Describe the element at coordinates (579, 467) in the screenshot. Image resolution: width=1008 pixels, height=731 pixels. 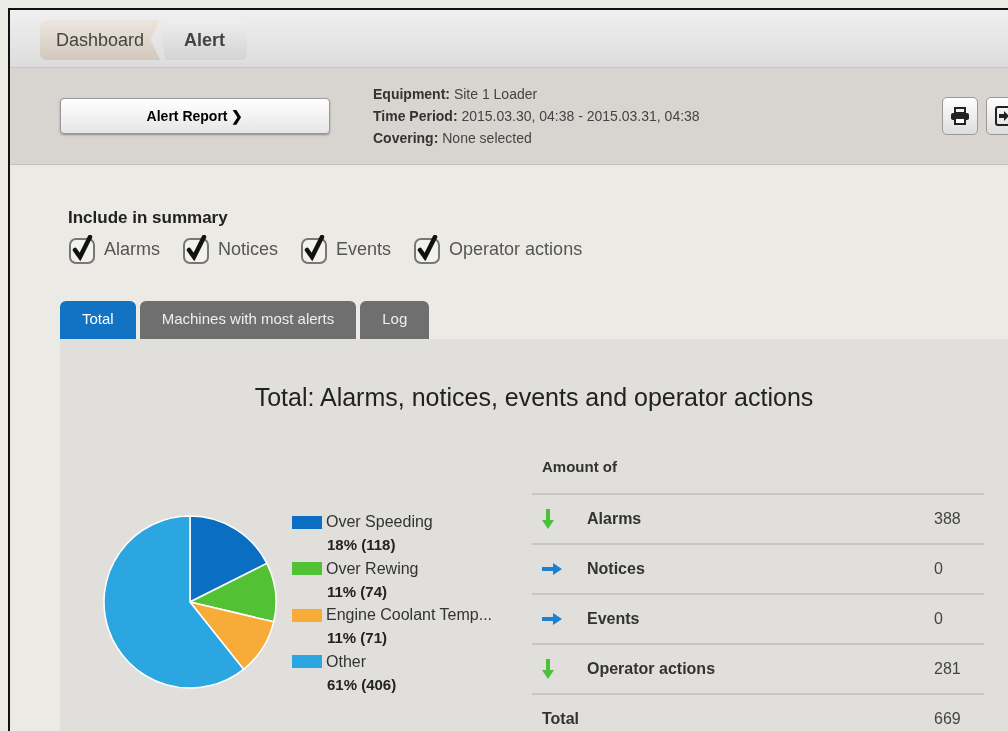
I see `table-heading: Amount of` at that location.